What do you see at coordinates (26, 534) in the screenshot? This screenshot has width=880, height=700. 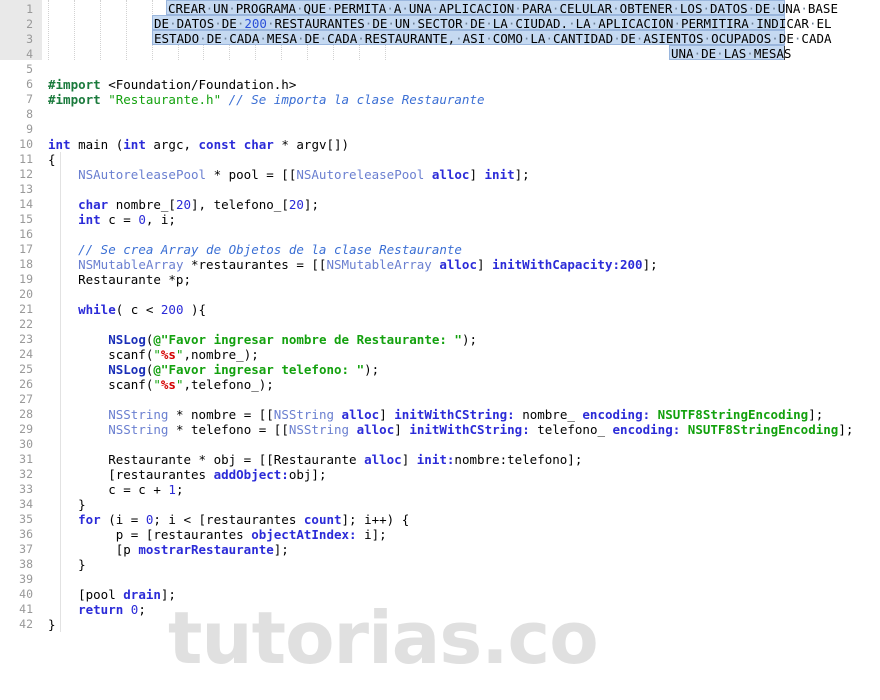 I see `line-number: 36` at bounding box center [26, 534].